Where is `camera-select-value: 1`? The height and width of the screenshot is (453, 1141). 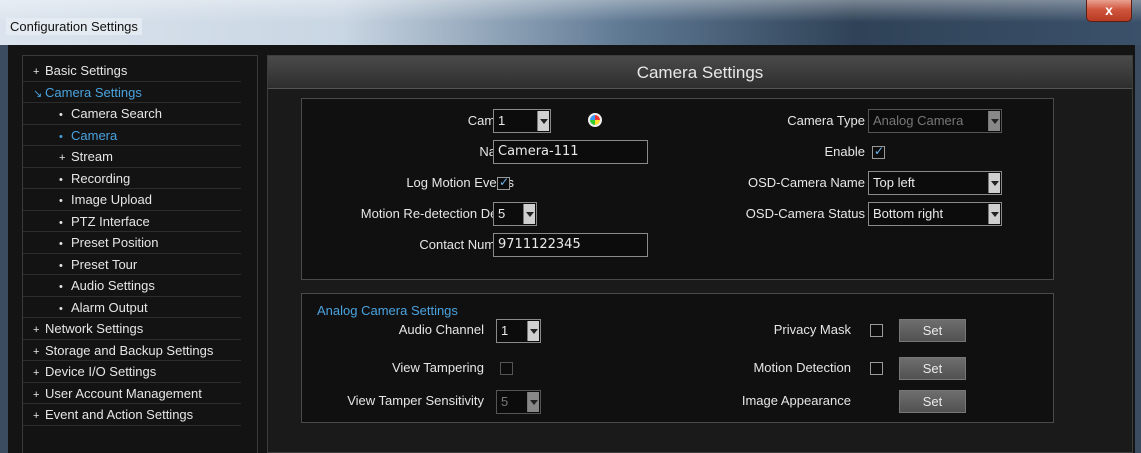 camera-select-value: 1 is located at coordinates (502, 120).